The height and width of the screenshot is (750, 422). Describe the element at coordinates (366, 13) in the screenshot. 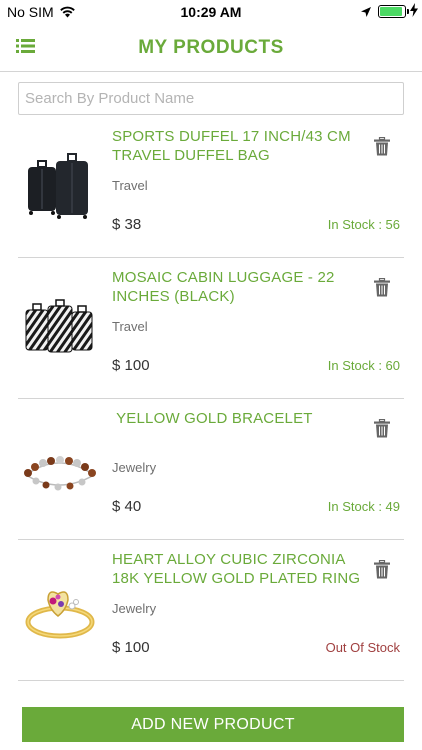

I see `location-arrow-icon` at that location.